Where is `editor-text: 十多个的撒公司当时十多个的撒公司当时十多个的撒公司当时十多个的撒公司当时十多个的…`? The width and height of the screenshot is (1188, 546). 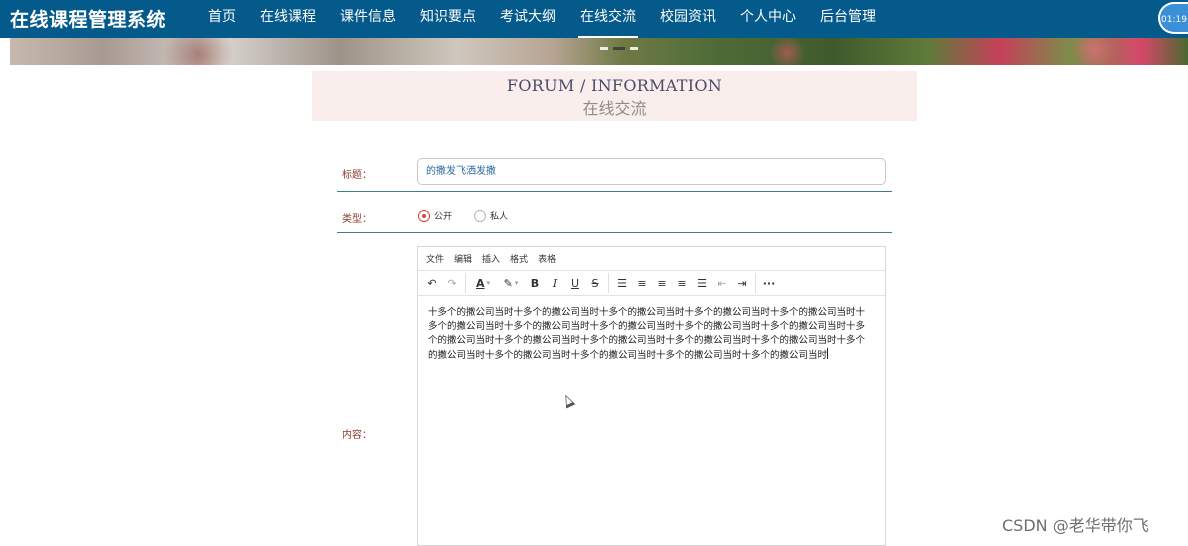
editor-text: 十多个的撒公司当时十多个的撒公司当时十多个的撒公司当时十多个的撒公司当时十多个的… is located at coordinates (647, 334).